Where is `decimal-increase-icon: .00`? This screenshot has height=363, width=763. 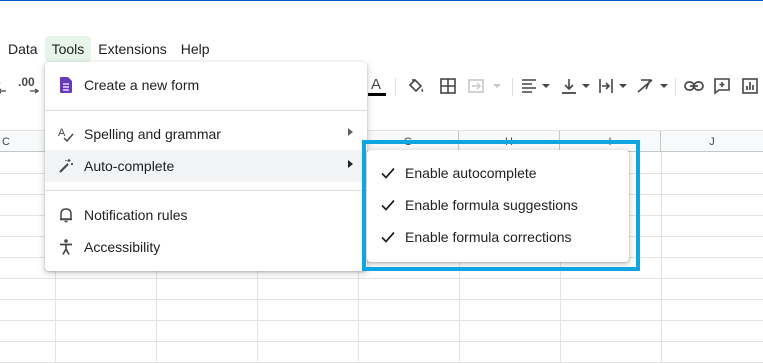 decimal-increase-icon: .00 is located at coordinates (29, 86).